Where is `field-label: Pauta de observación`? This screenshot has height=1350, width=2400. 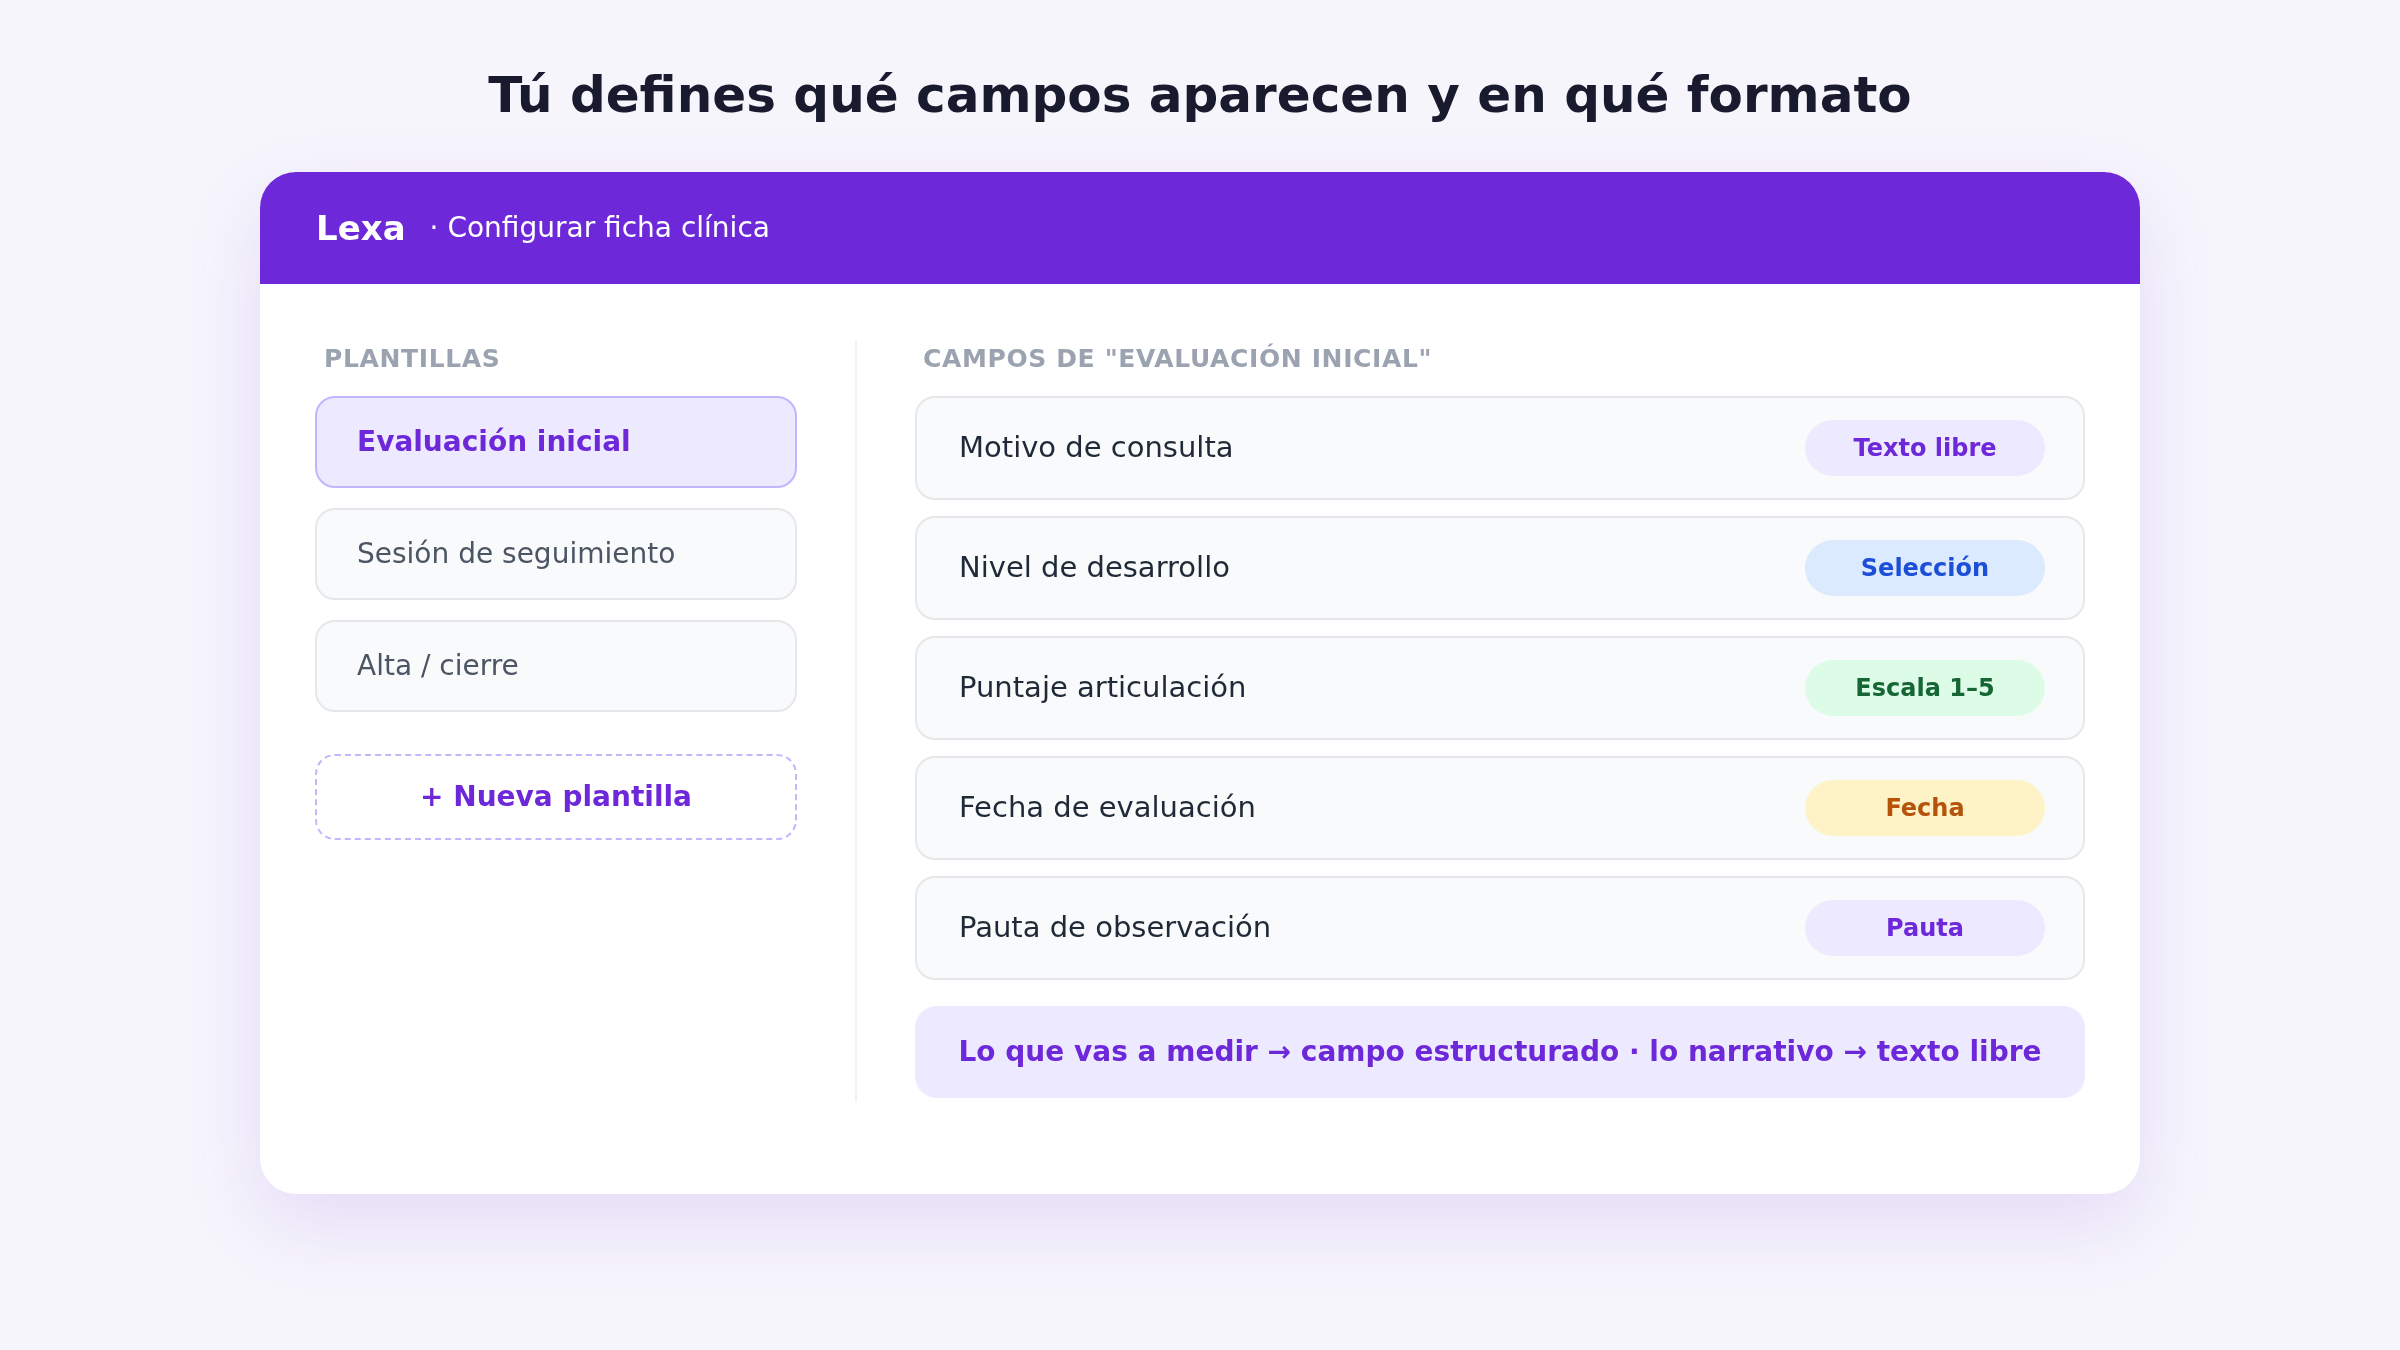 field-label: Pauta de observación is located at coordinates (1115, 927).